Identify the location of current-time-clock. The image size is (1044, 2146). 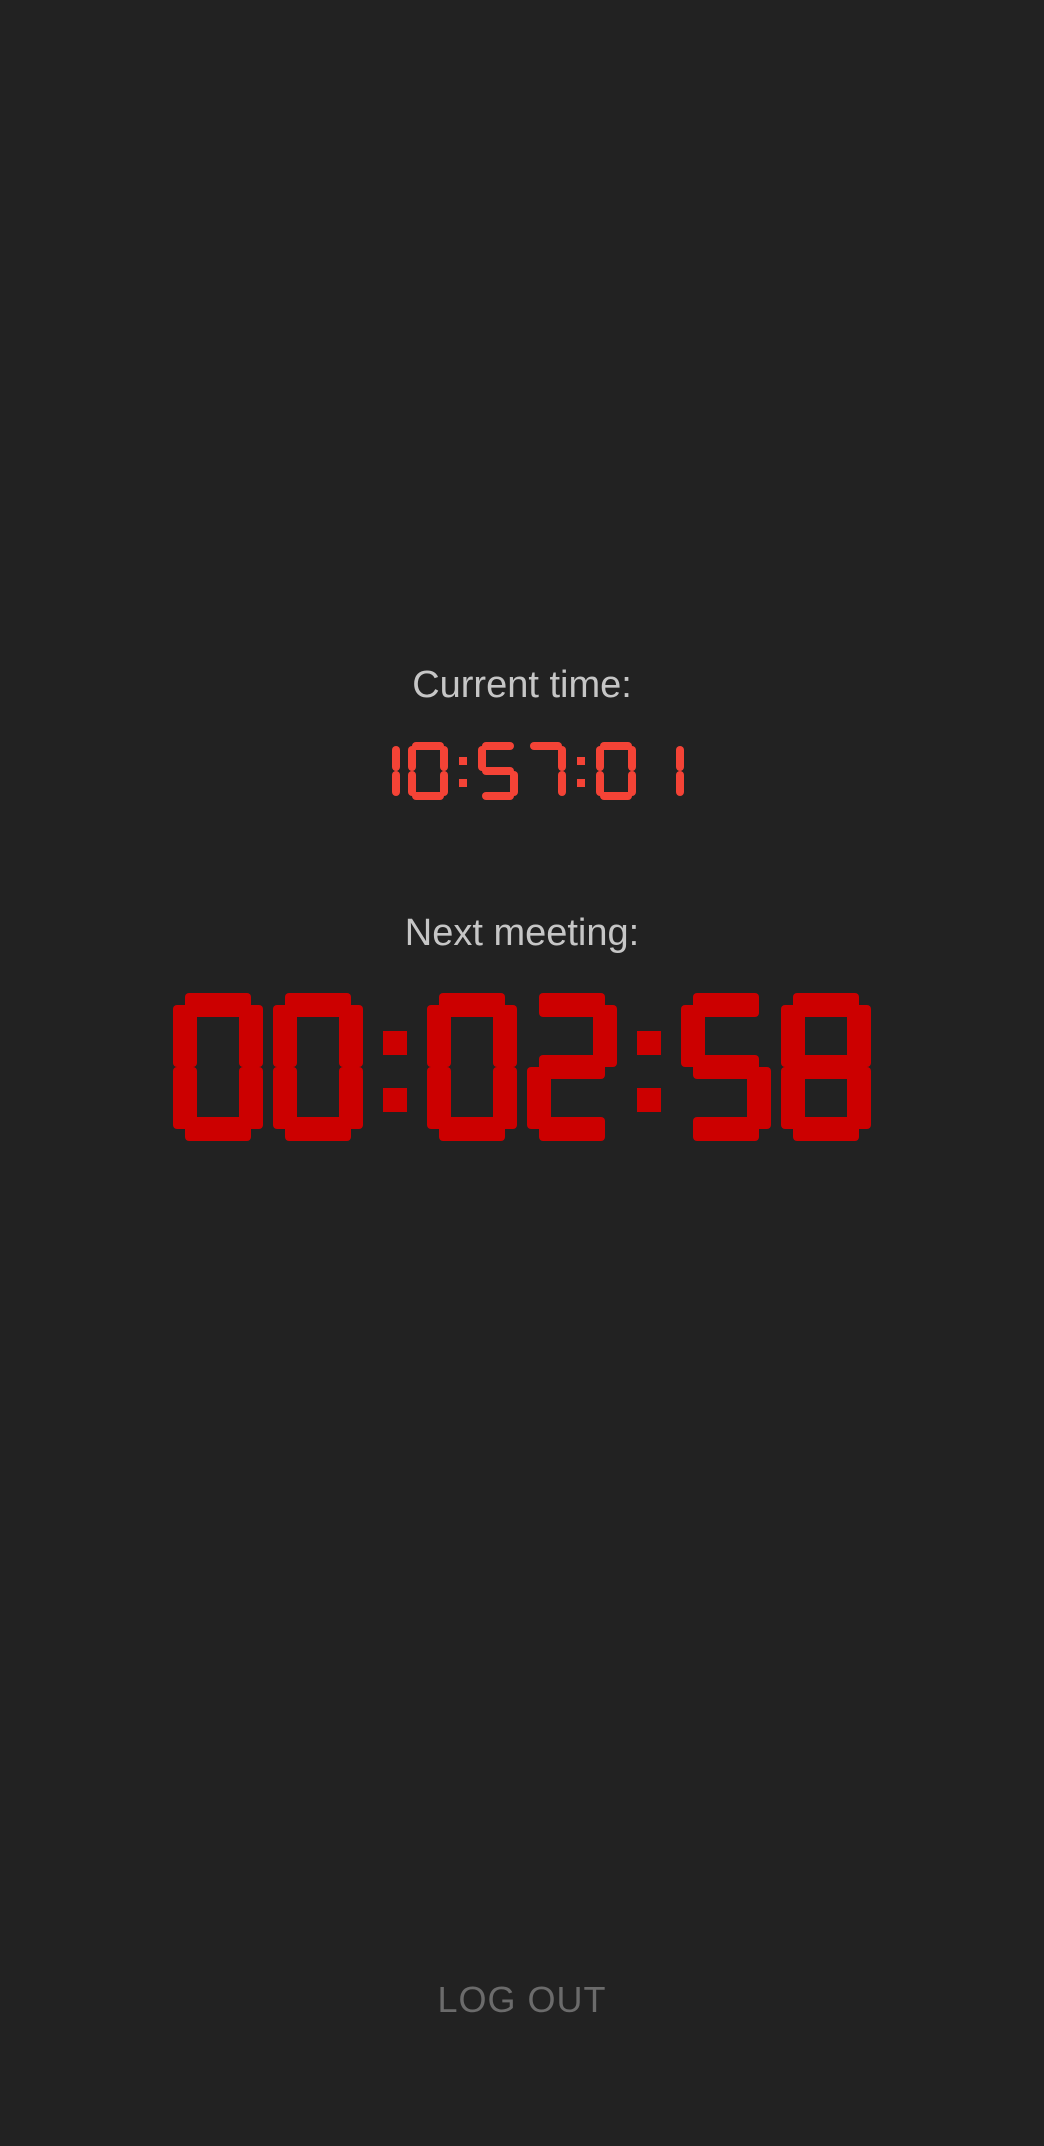
(522, 771).